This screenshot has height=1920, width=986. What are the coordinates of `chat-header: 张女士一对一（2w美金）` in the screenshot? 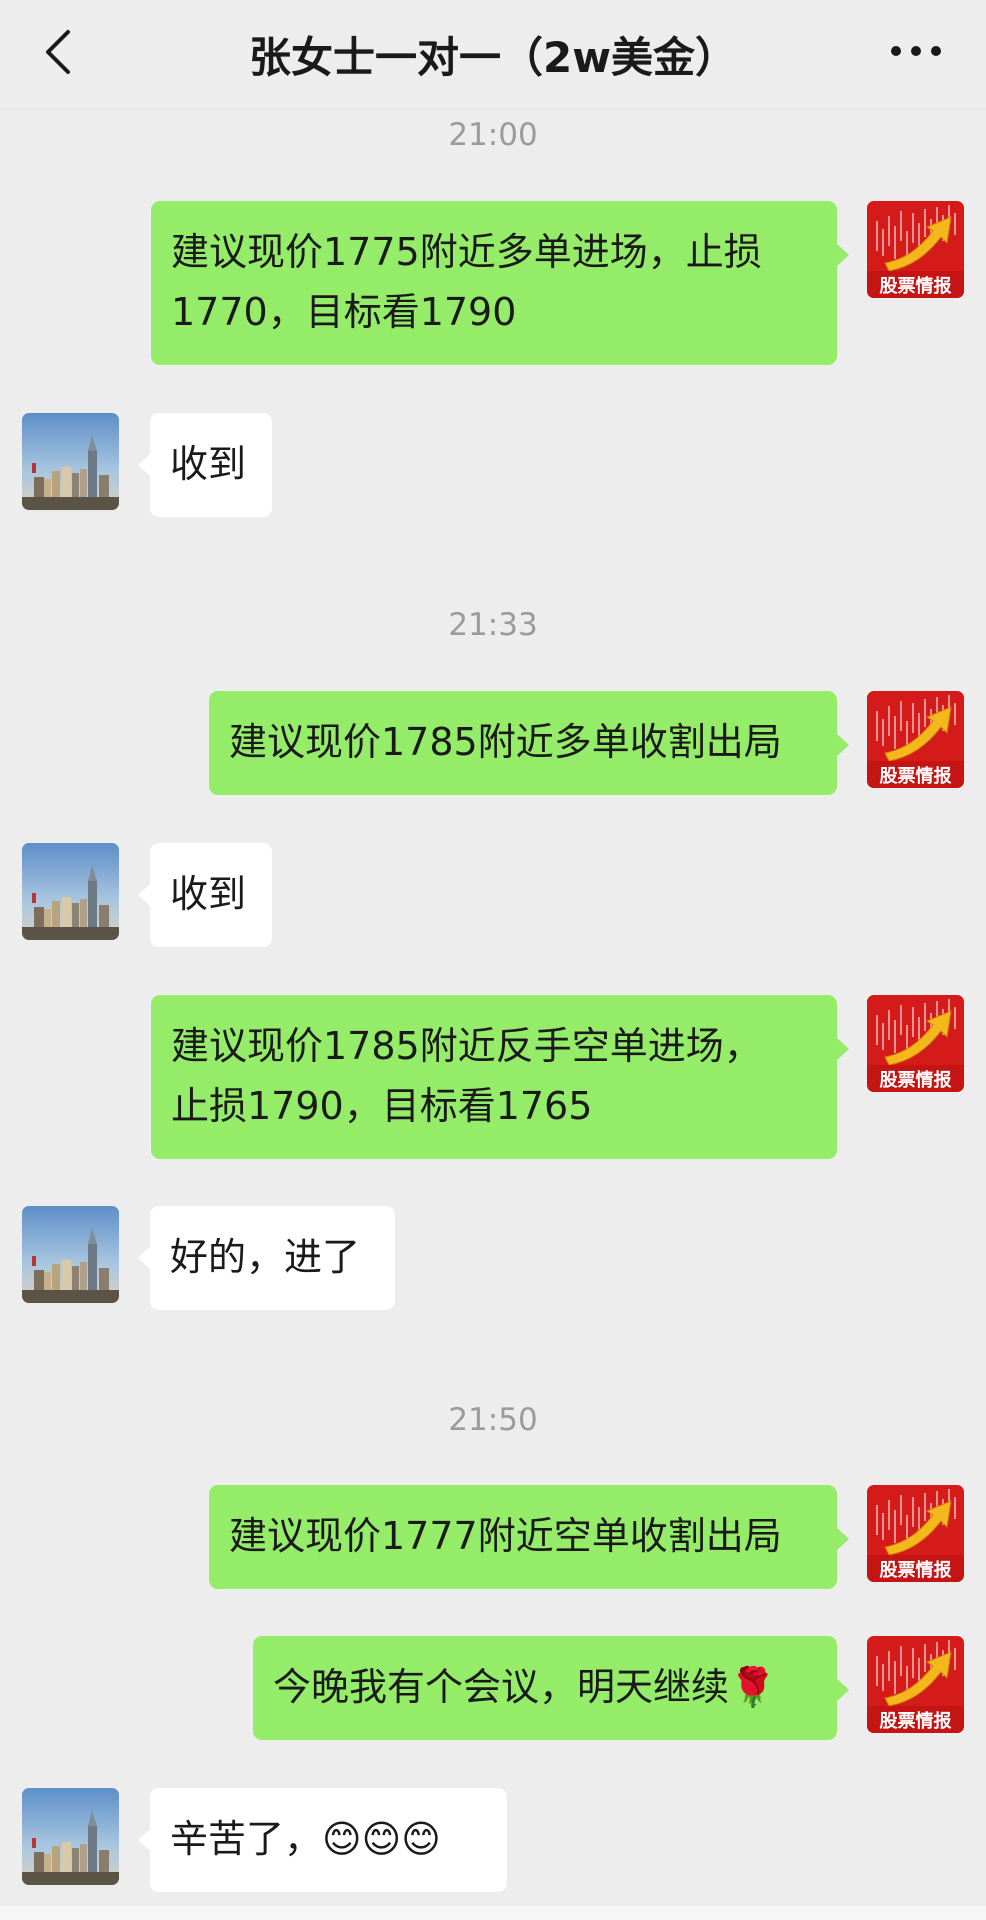 It's located at (493, 54).